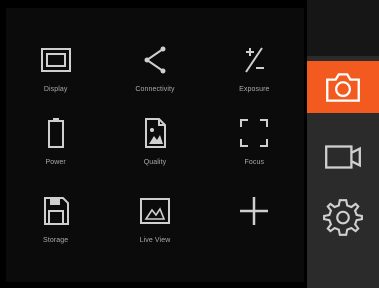  Describe the element at coordinates (254, 163) in the screenshot. I see `menu-item-label: Focus` at that location.